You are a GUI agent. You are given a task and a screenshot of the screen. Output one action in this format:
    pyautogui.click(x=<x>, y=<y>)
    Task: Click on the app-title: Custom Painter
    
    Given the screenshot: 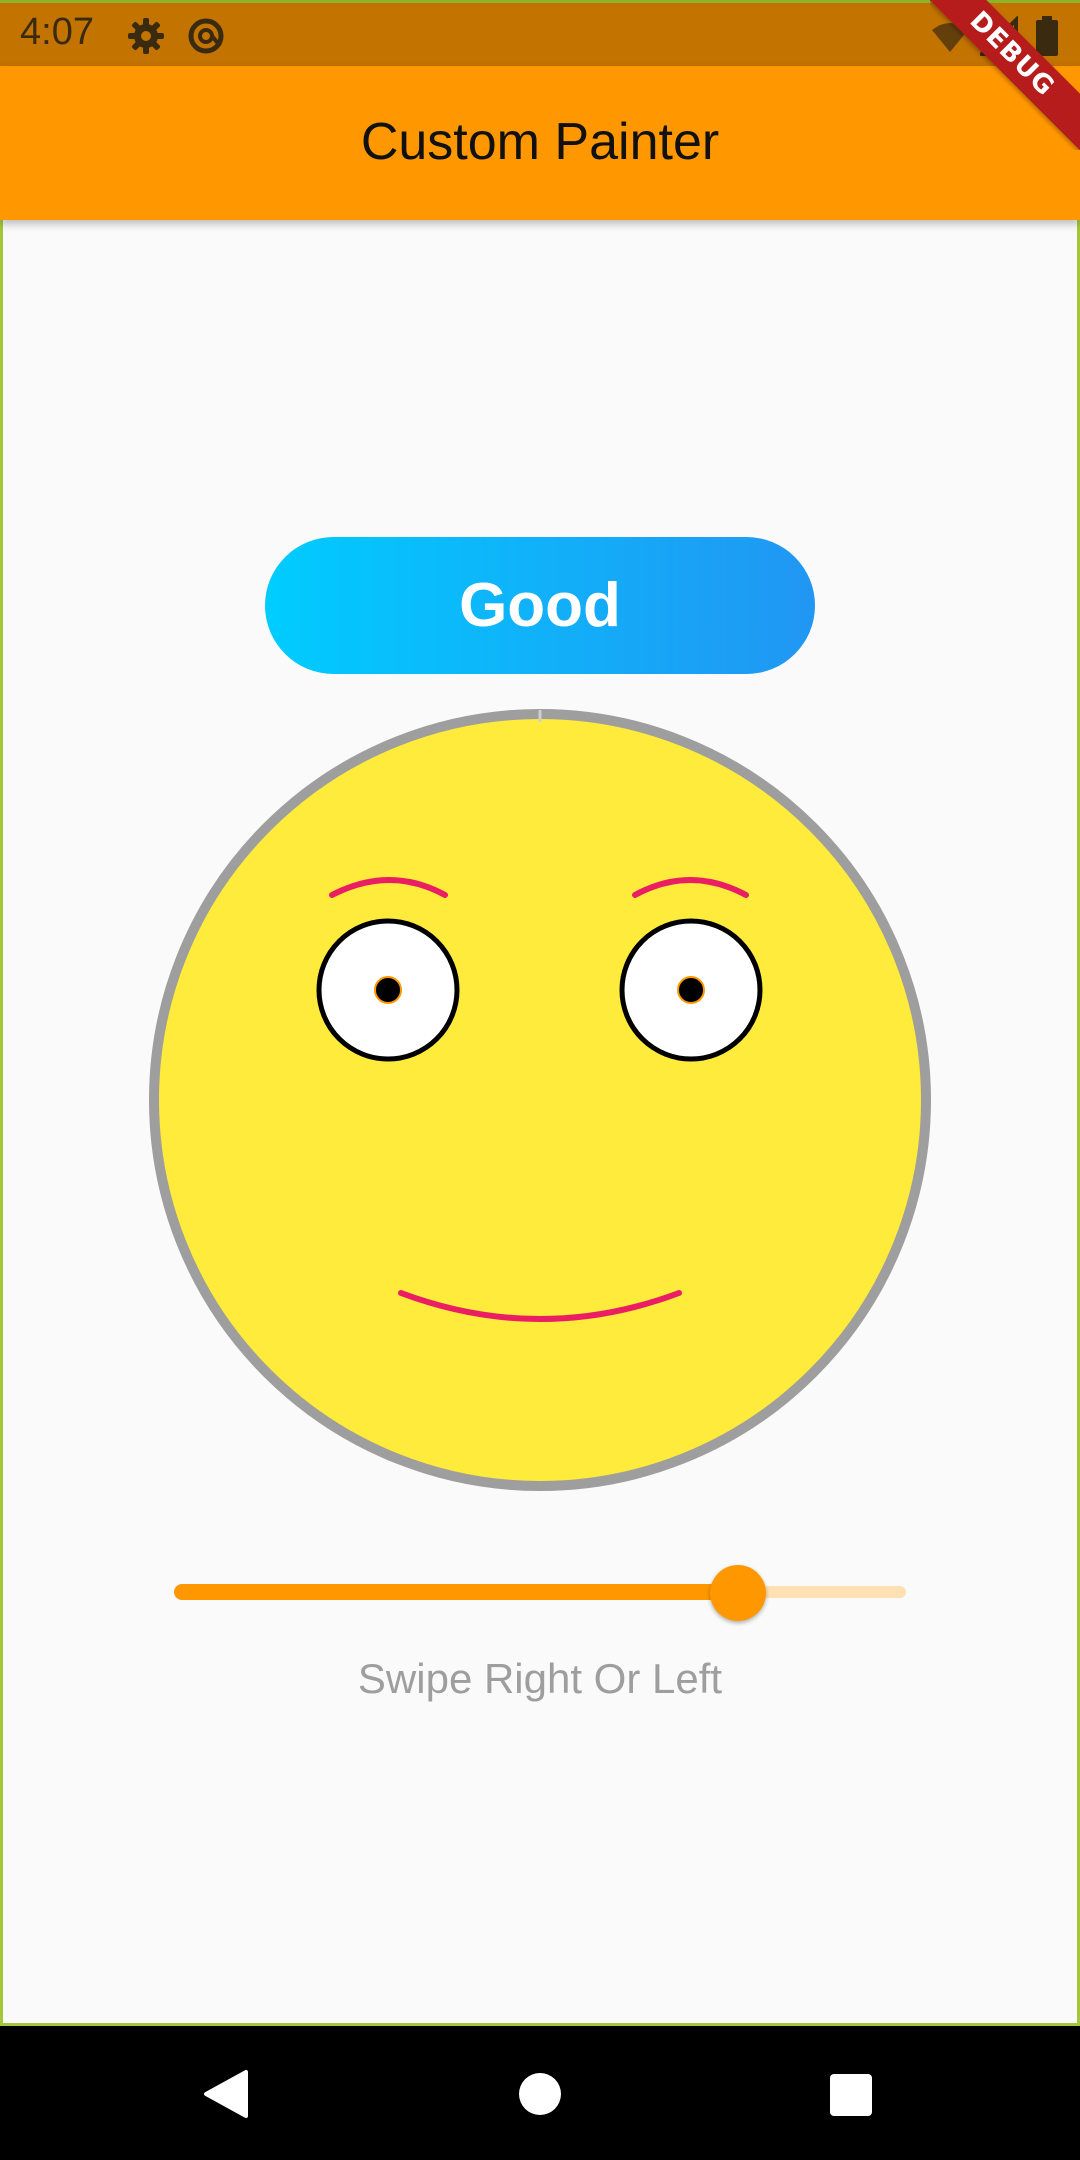 What is the action you would take?
    pyautogui.click(x=540, y=142)
    